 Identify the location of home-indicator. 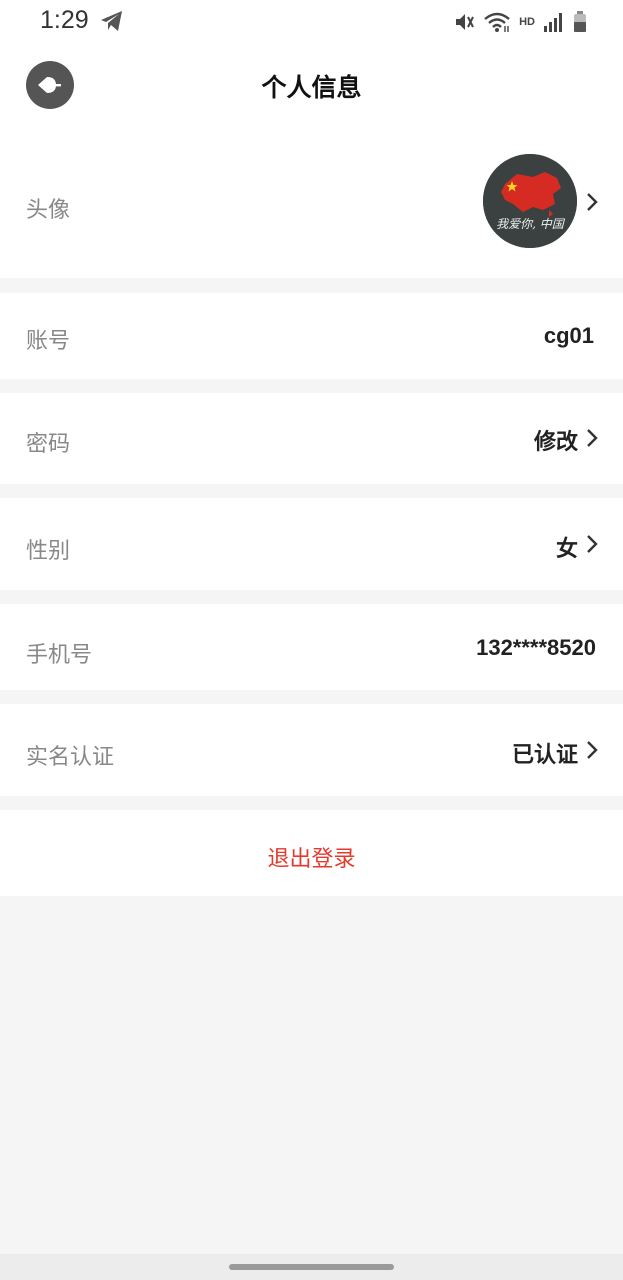
(311, 1267).